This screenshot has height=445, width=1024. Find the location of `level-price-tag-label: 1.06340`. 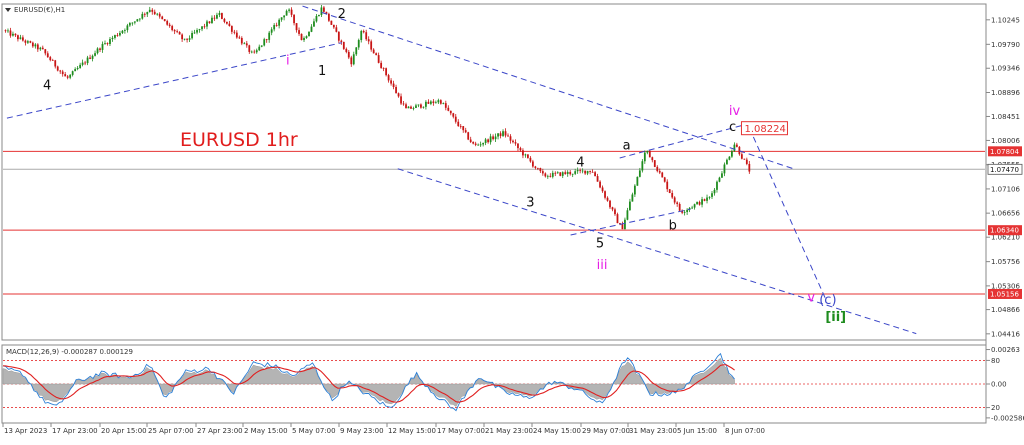

level-price-tag-label: 1.06340 is located at coordinates (1004, 231).